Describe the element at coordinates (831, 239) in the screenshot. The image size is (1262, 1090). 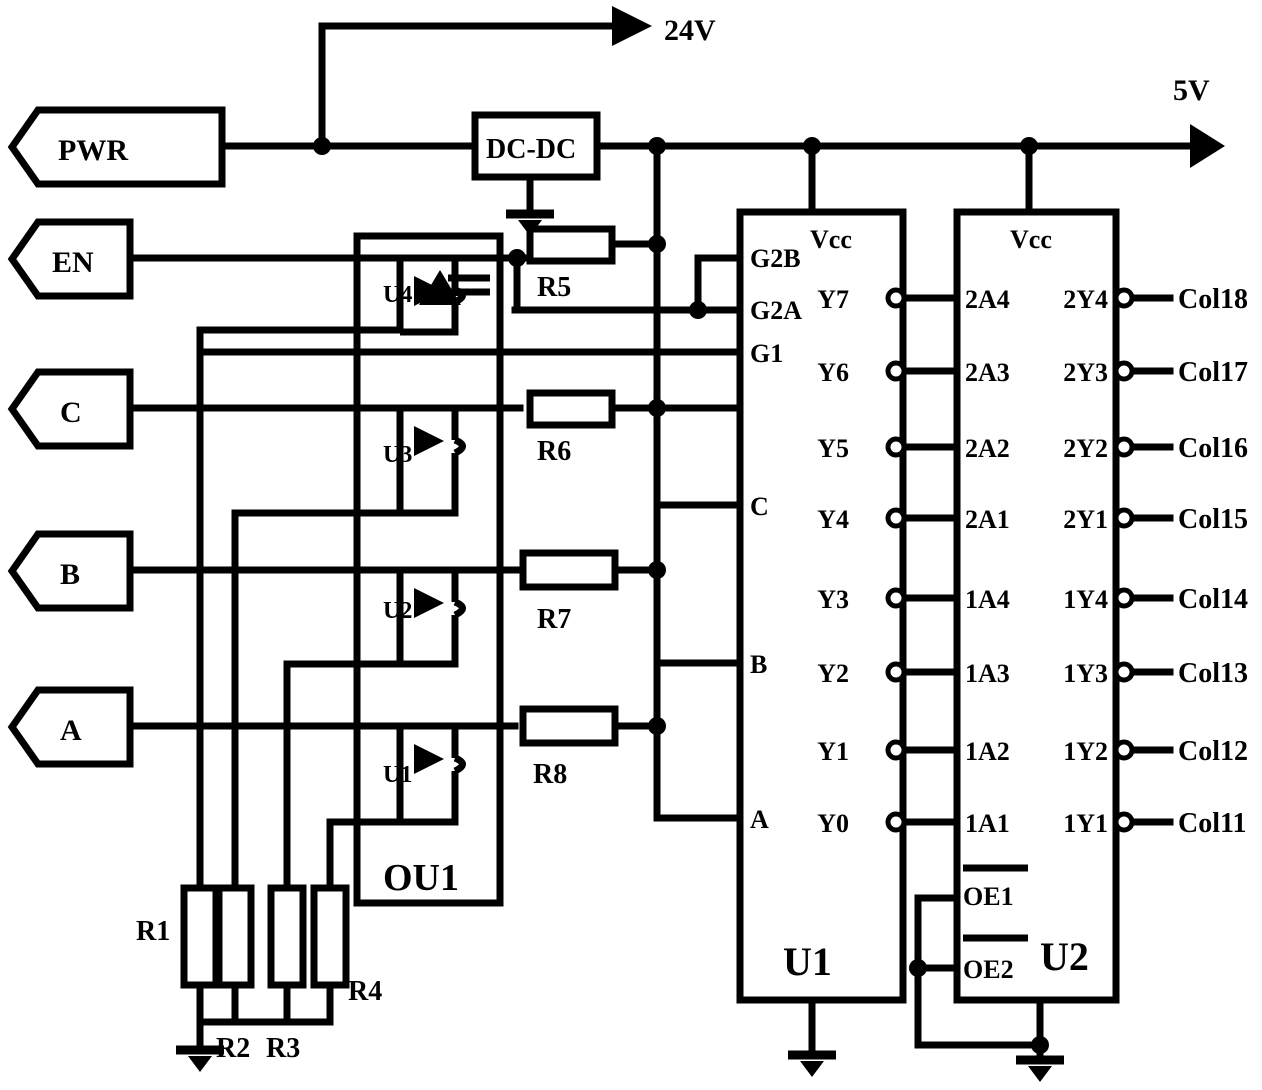
I see `u1-vcc-label: Vcc` at that location.